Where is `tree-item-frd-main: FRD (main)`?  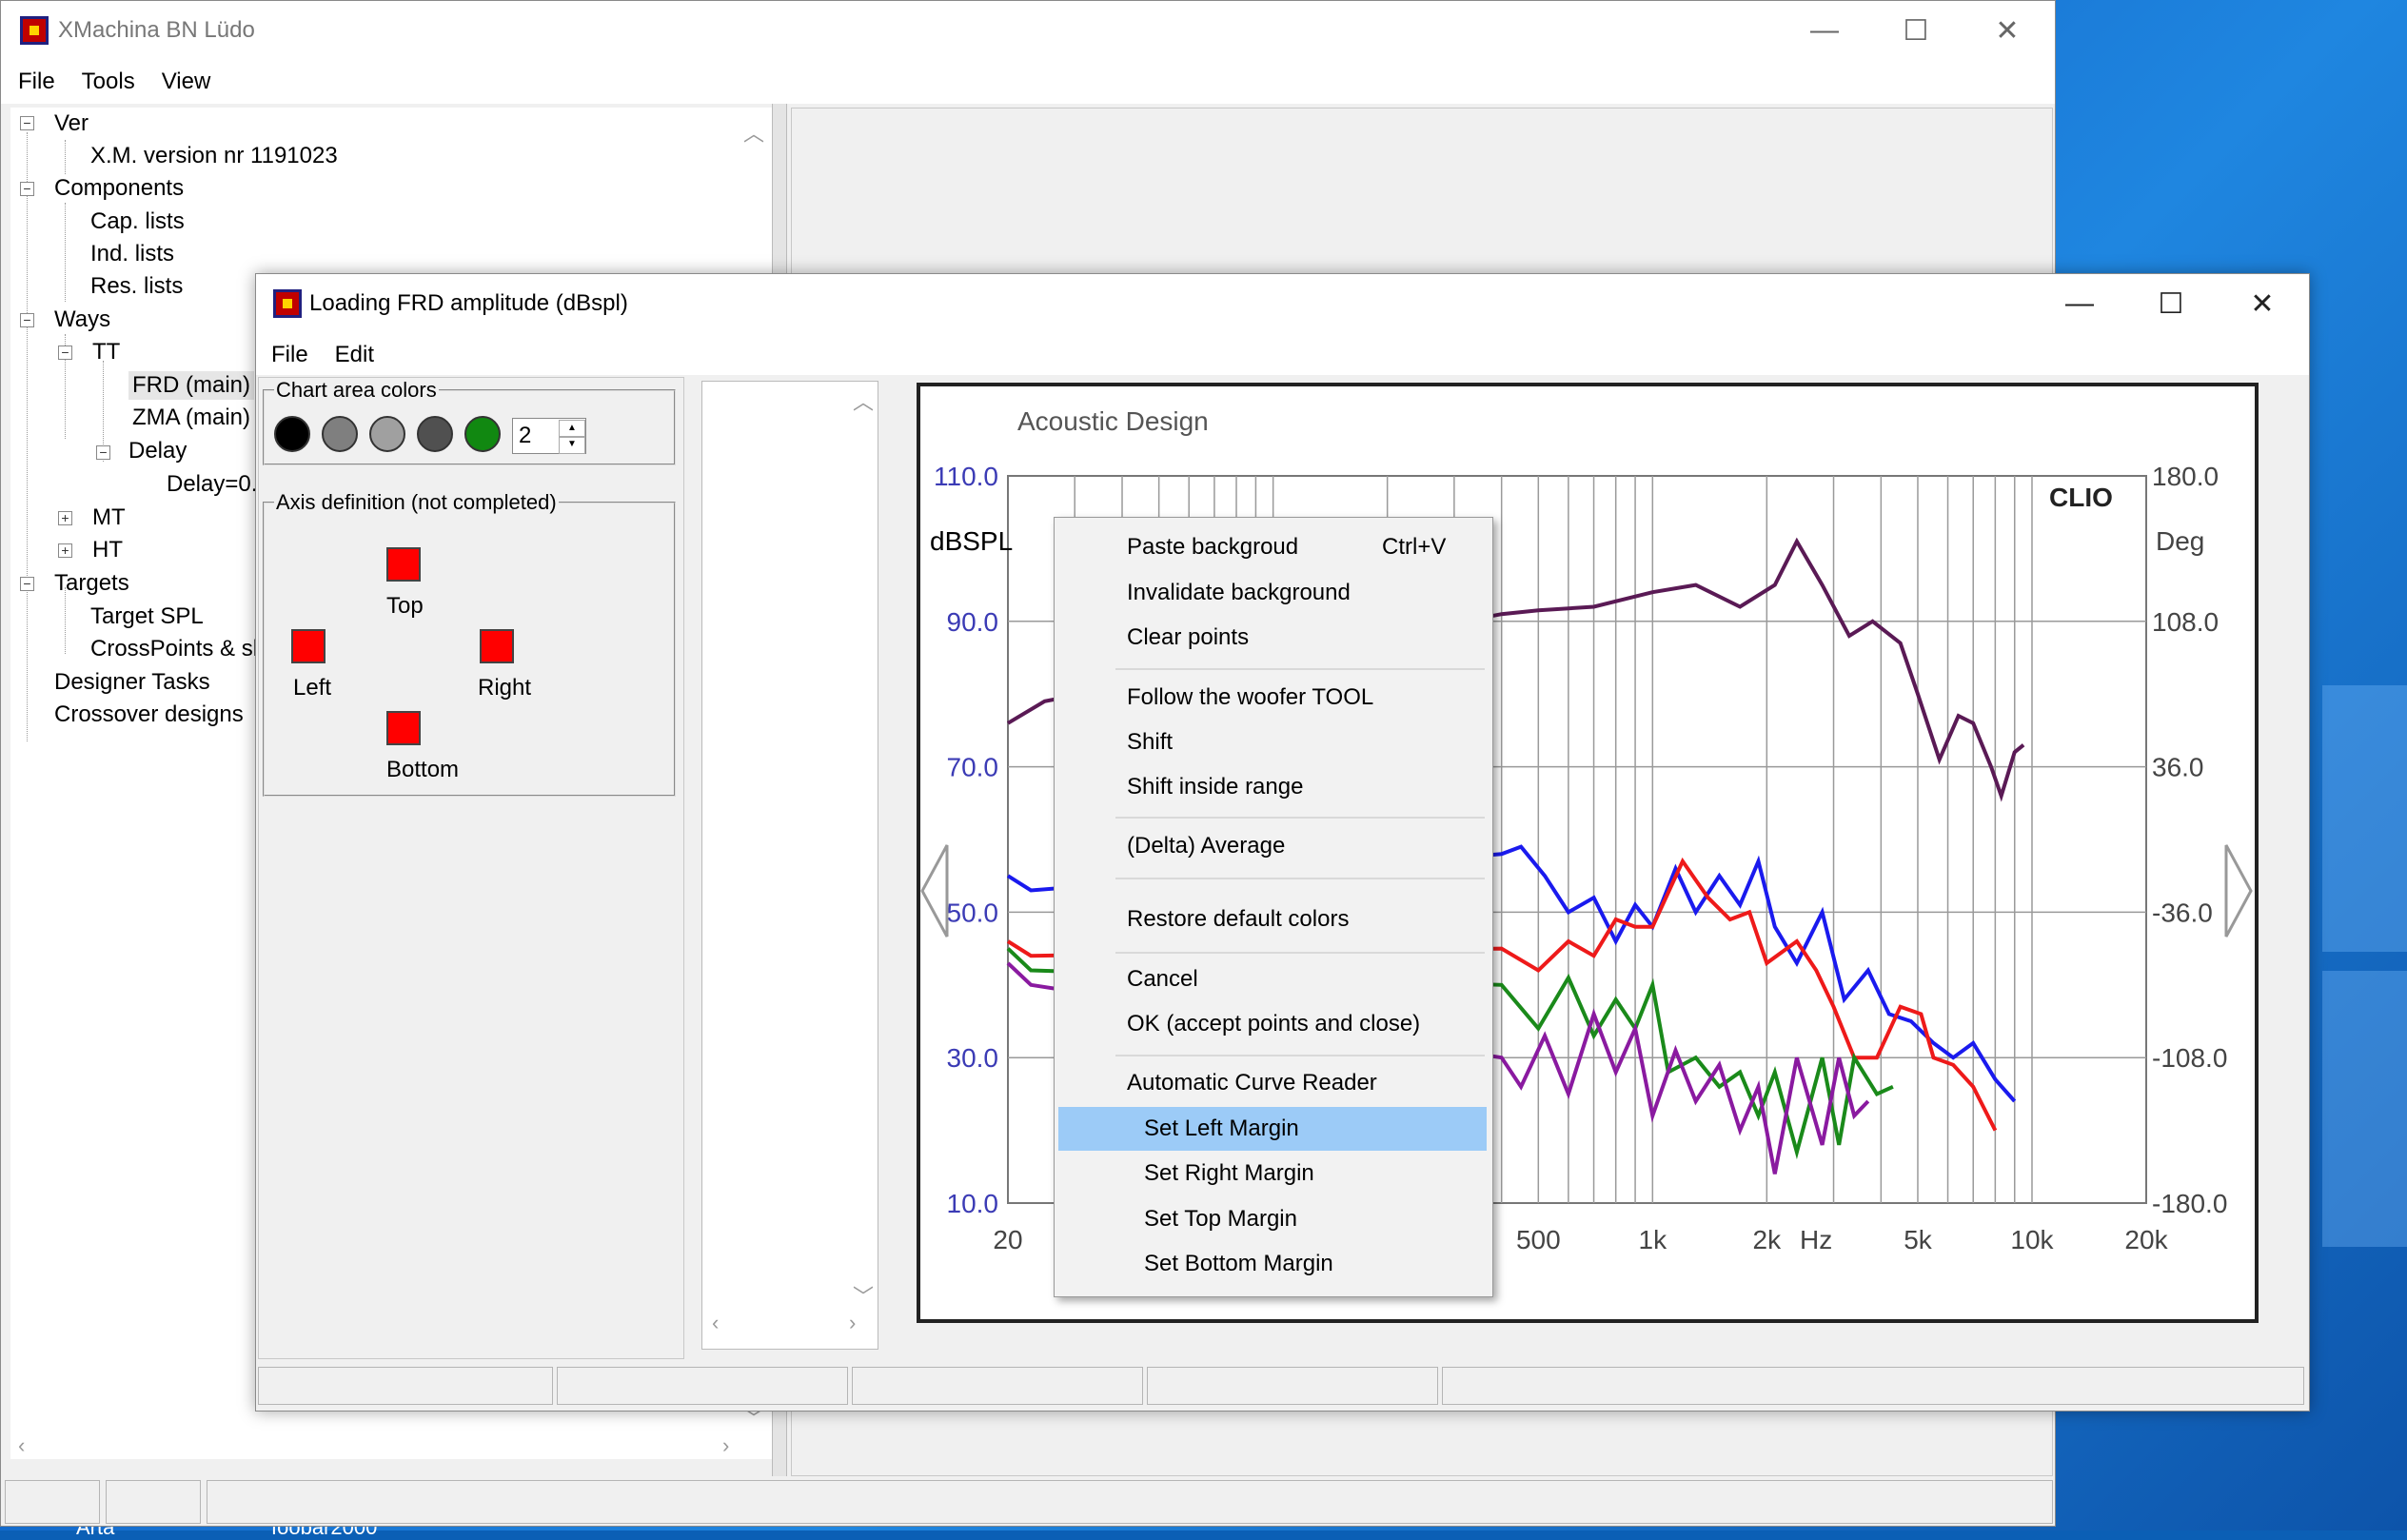 tree-item-frd-main: FRD (main) is located at coordinates (191, 385).